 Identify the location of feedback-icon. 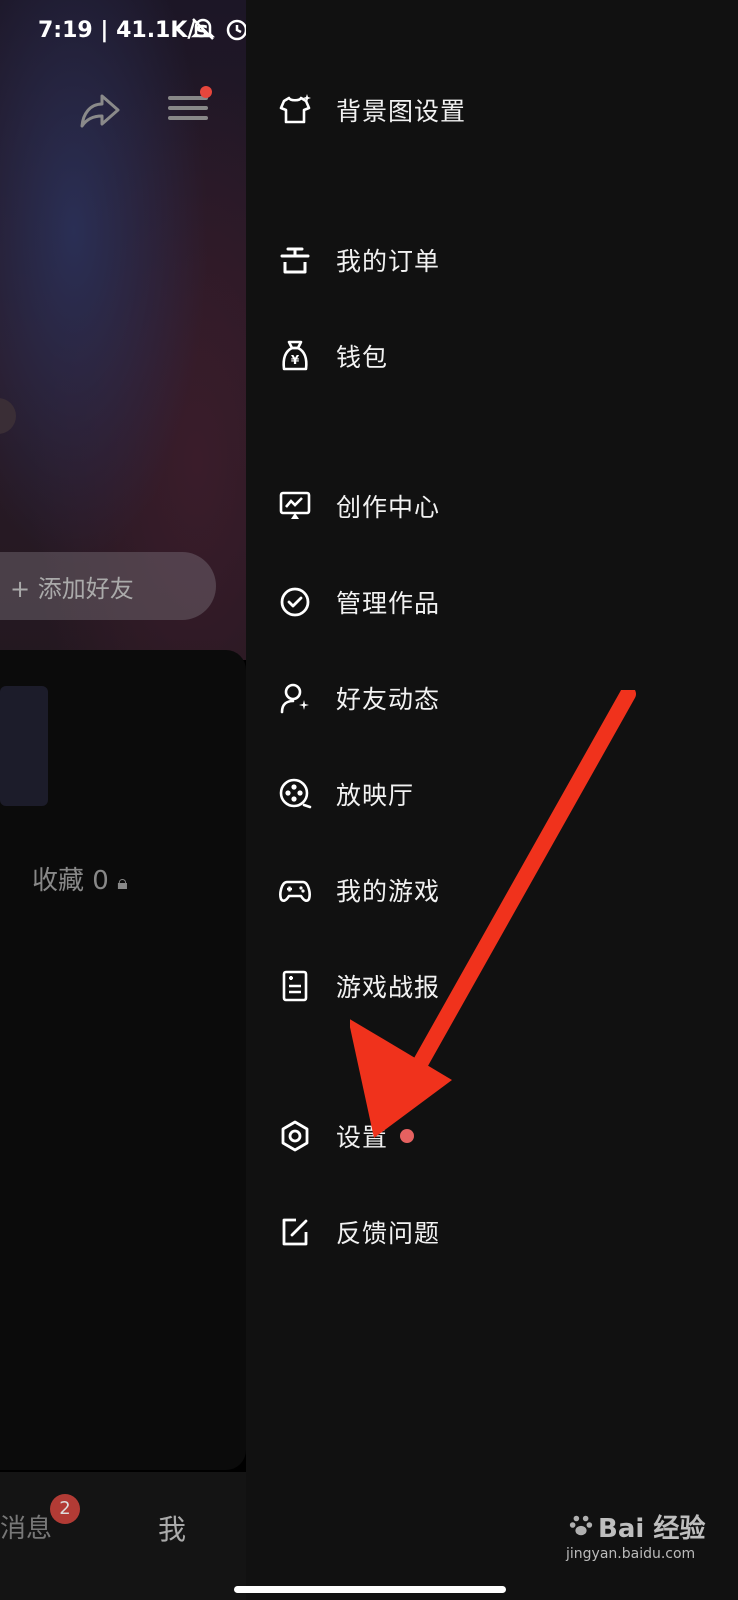
(295, 1232).